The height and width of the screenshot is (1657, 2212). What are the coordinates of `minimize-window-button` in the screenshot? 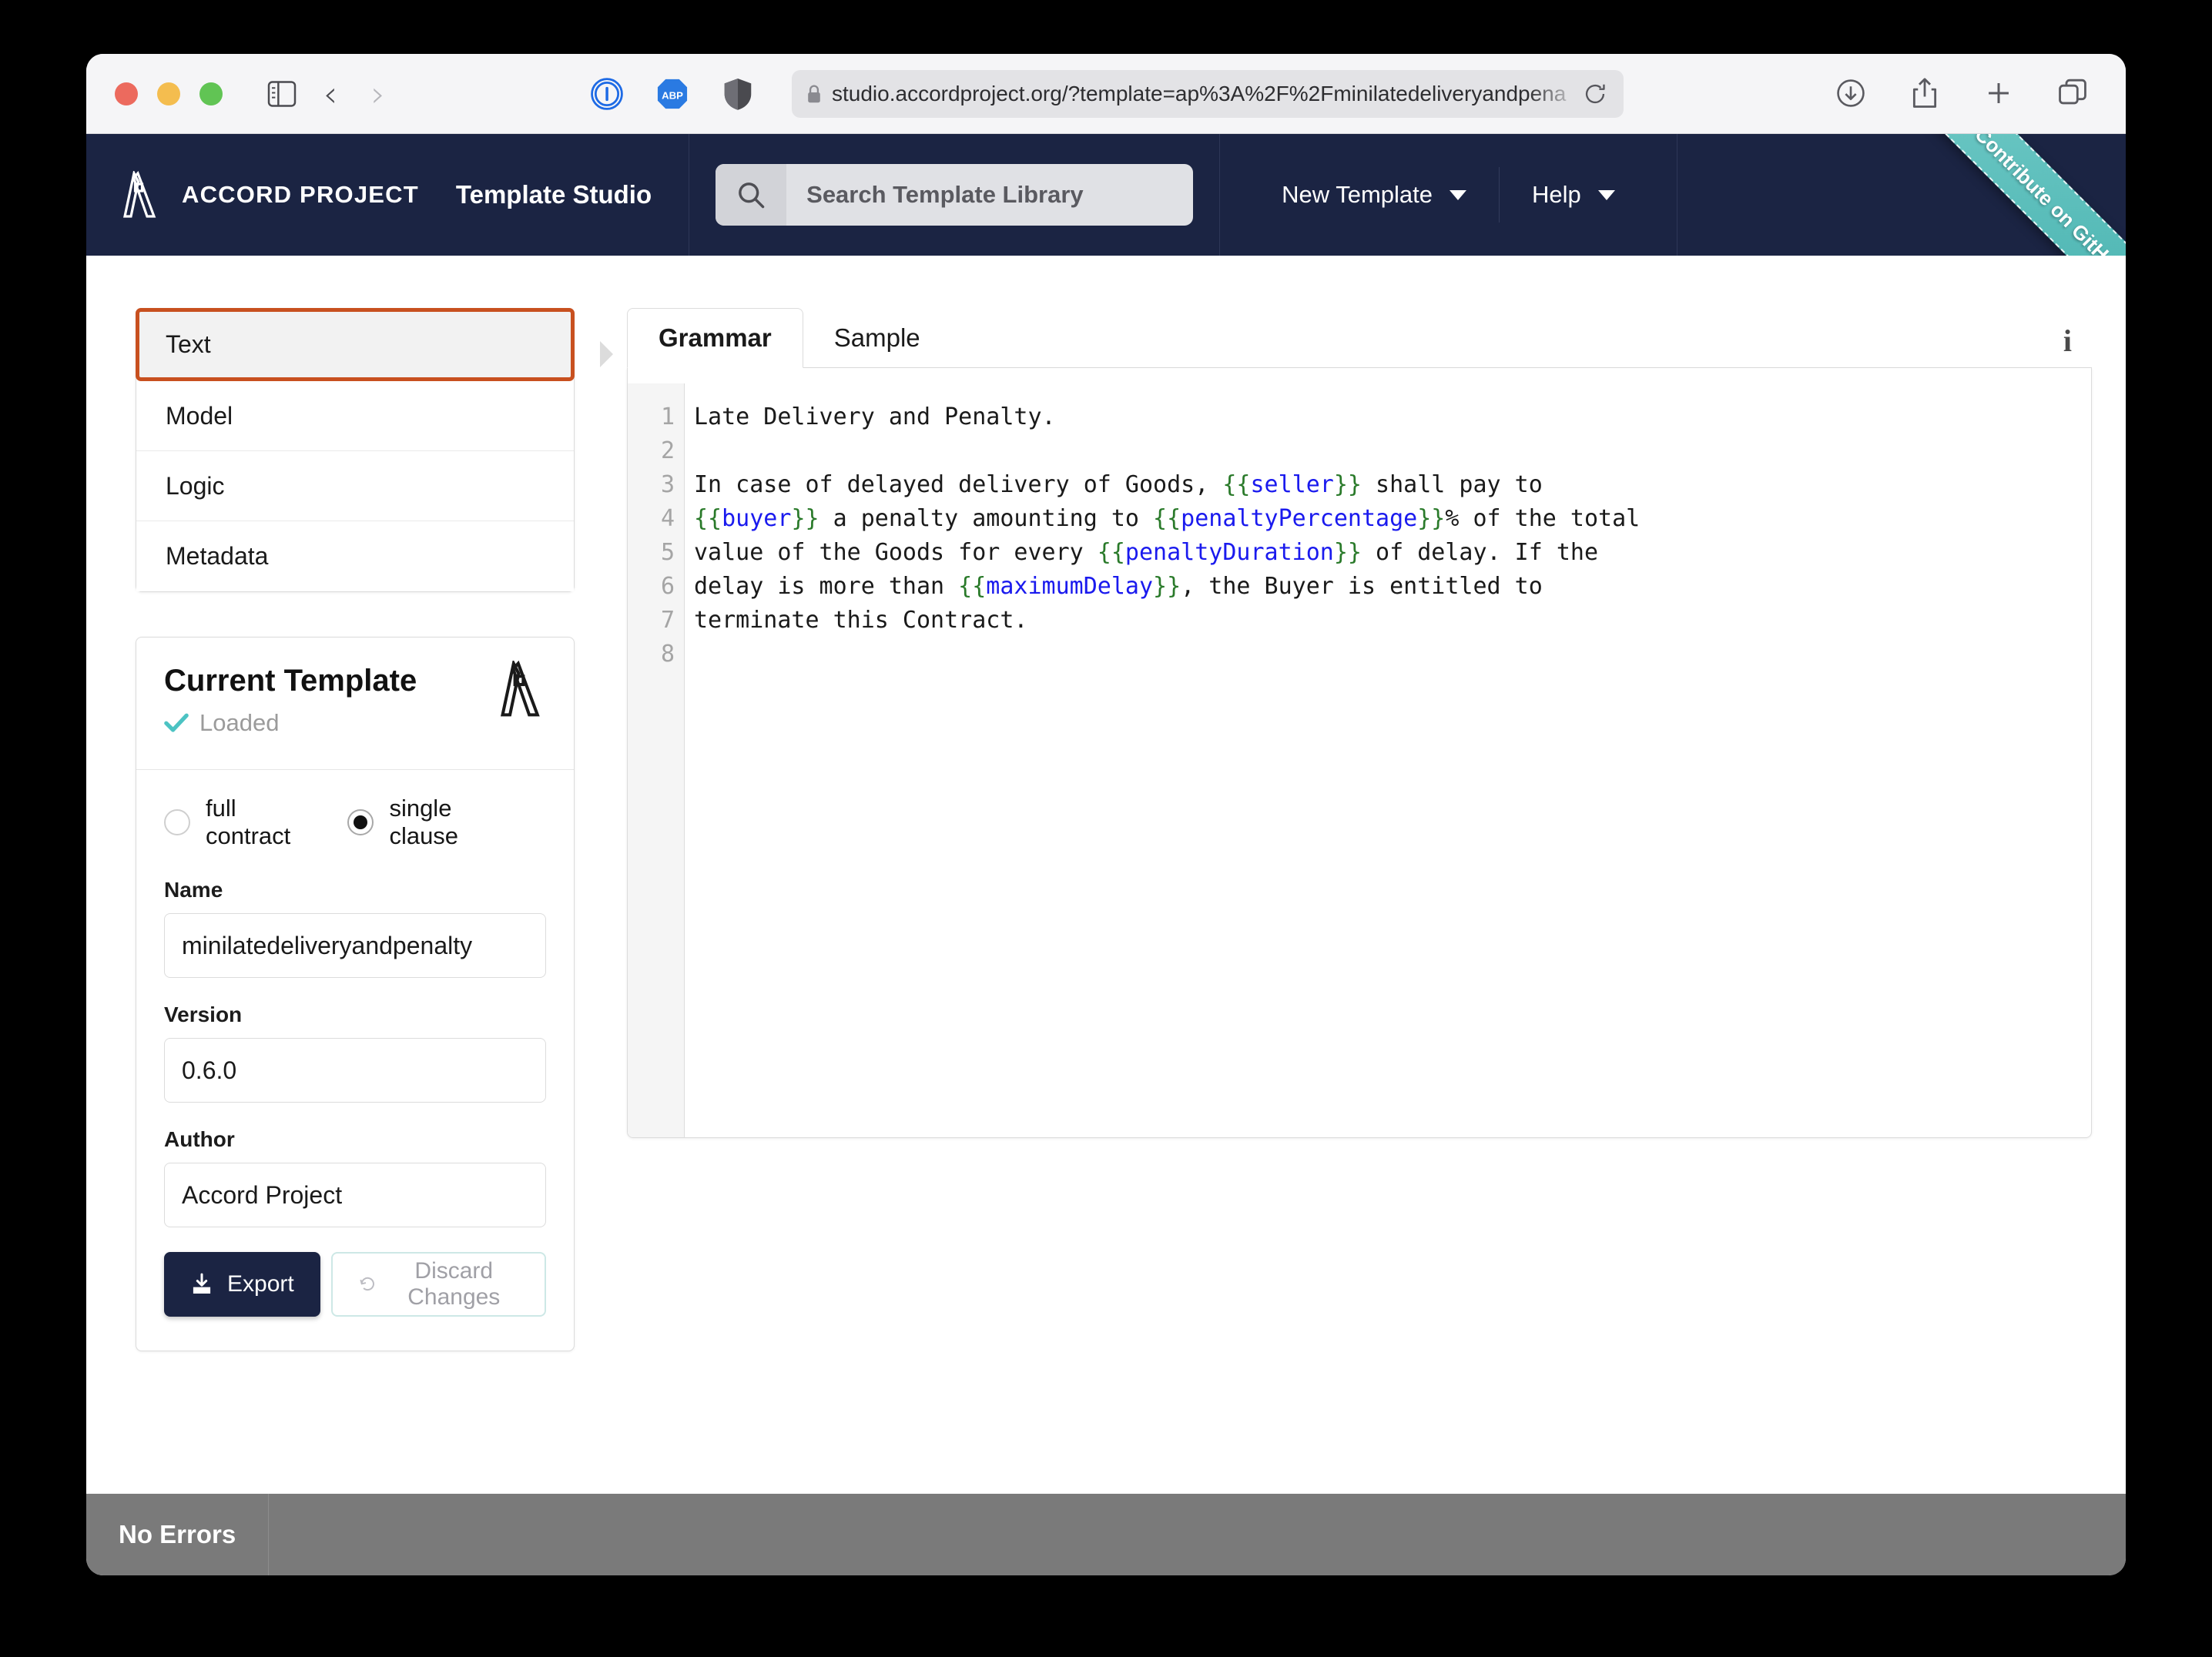 It's located at (168, 94).